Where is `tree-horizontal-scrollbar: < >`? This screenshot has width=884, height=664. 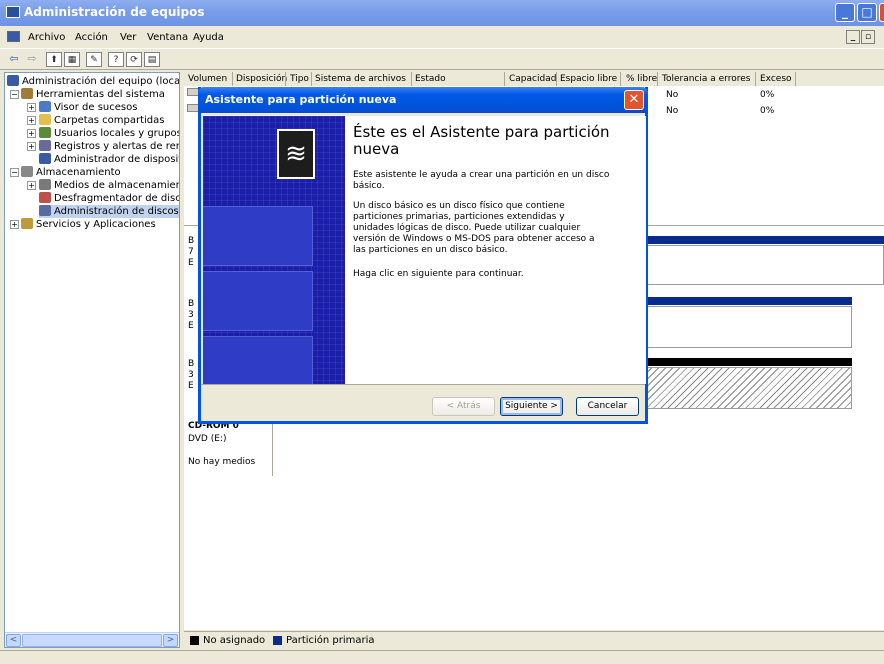 tree-horizontal-scrollbar: < > is located at coordinates (92, 639).